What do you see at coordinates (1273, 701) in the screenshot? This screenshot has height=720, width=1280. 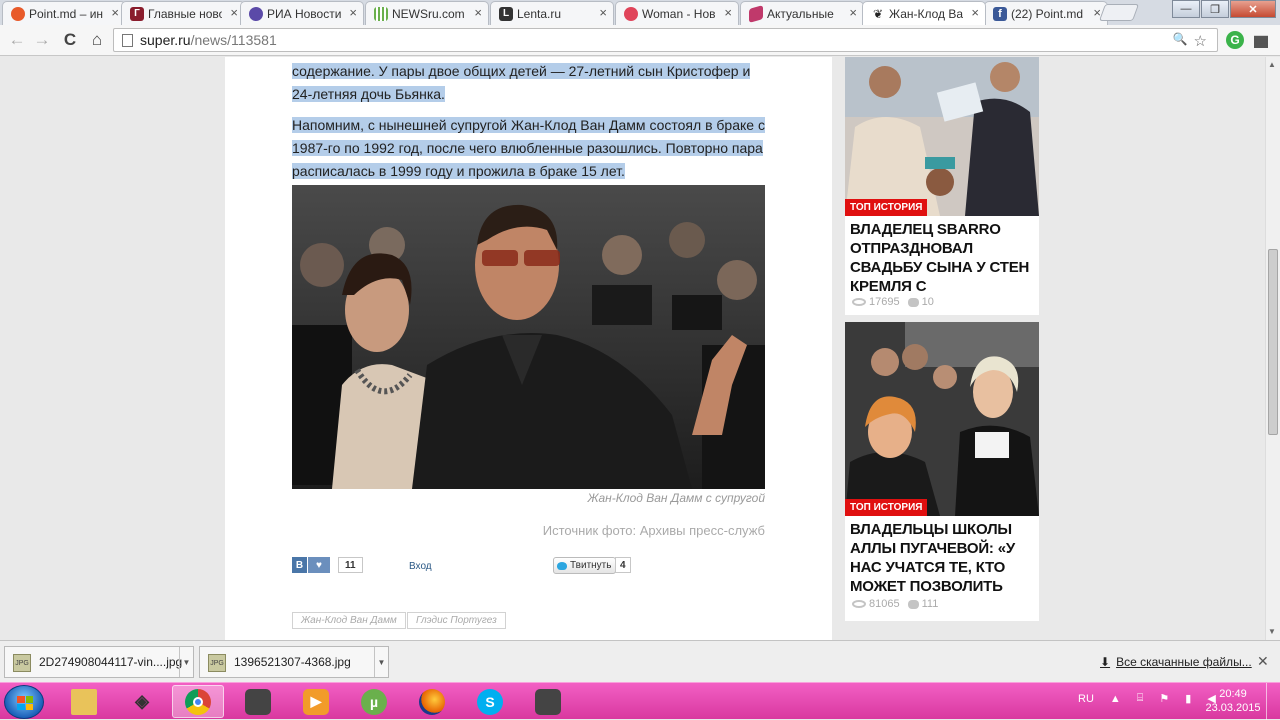 I see `show-desktop-button` at bounding box center [1273, 701].